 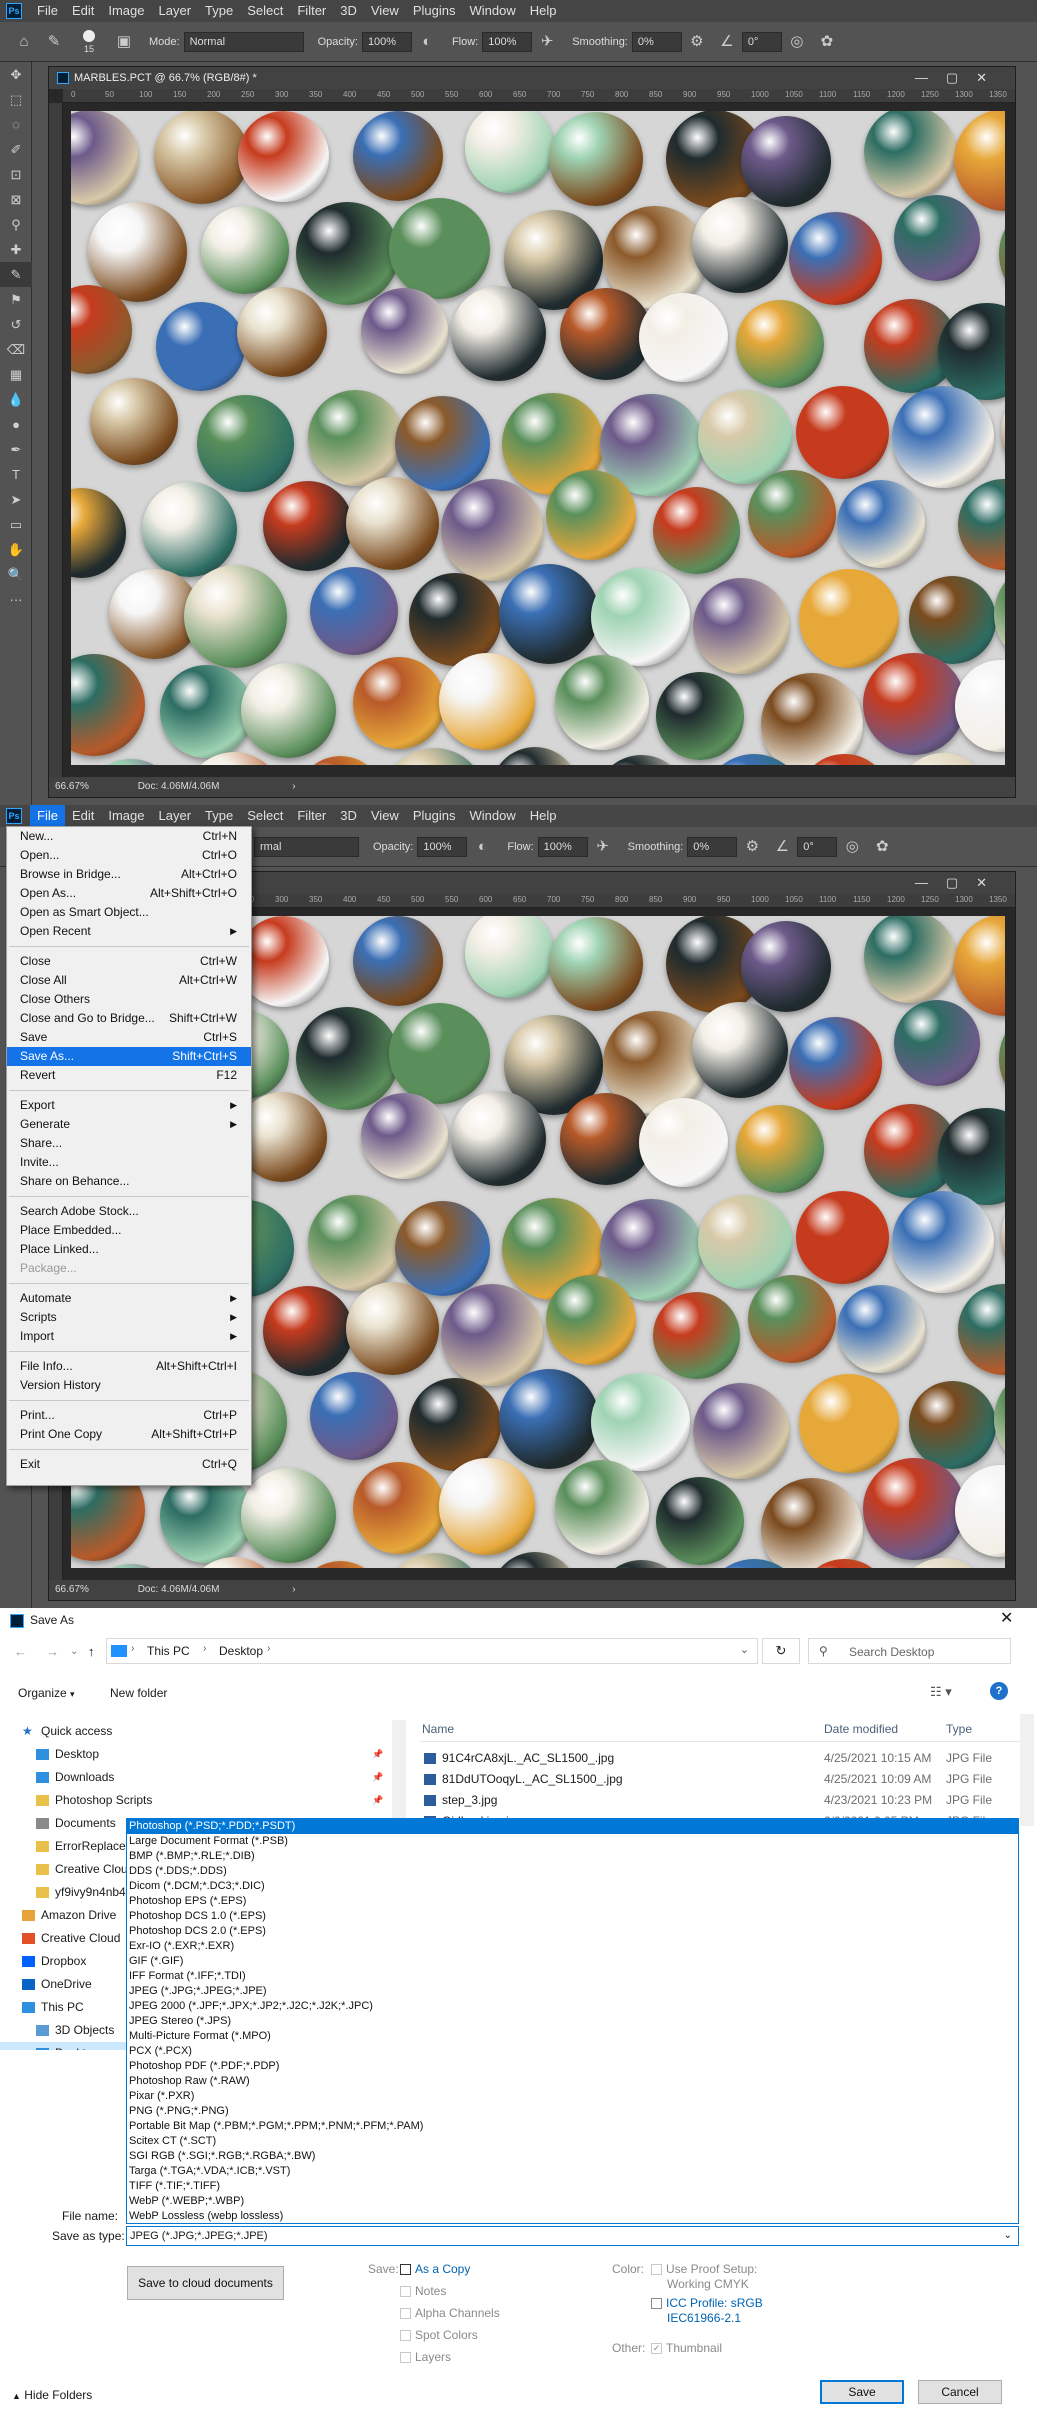 What do you see at coordinates (572, 2236) in the screenshot?
I see `save-type-select: JPEG (*.JPG;*.JPEG;*.JPE) ⌄` at bounding box center [572, 2236].